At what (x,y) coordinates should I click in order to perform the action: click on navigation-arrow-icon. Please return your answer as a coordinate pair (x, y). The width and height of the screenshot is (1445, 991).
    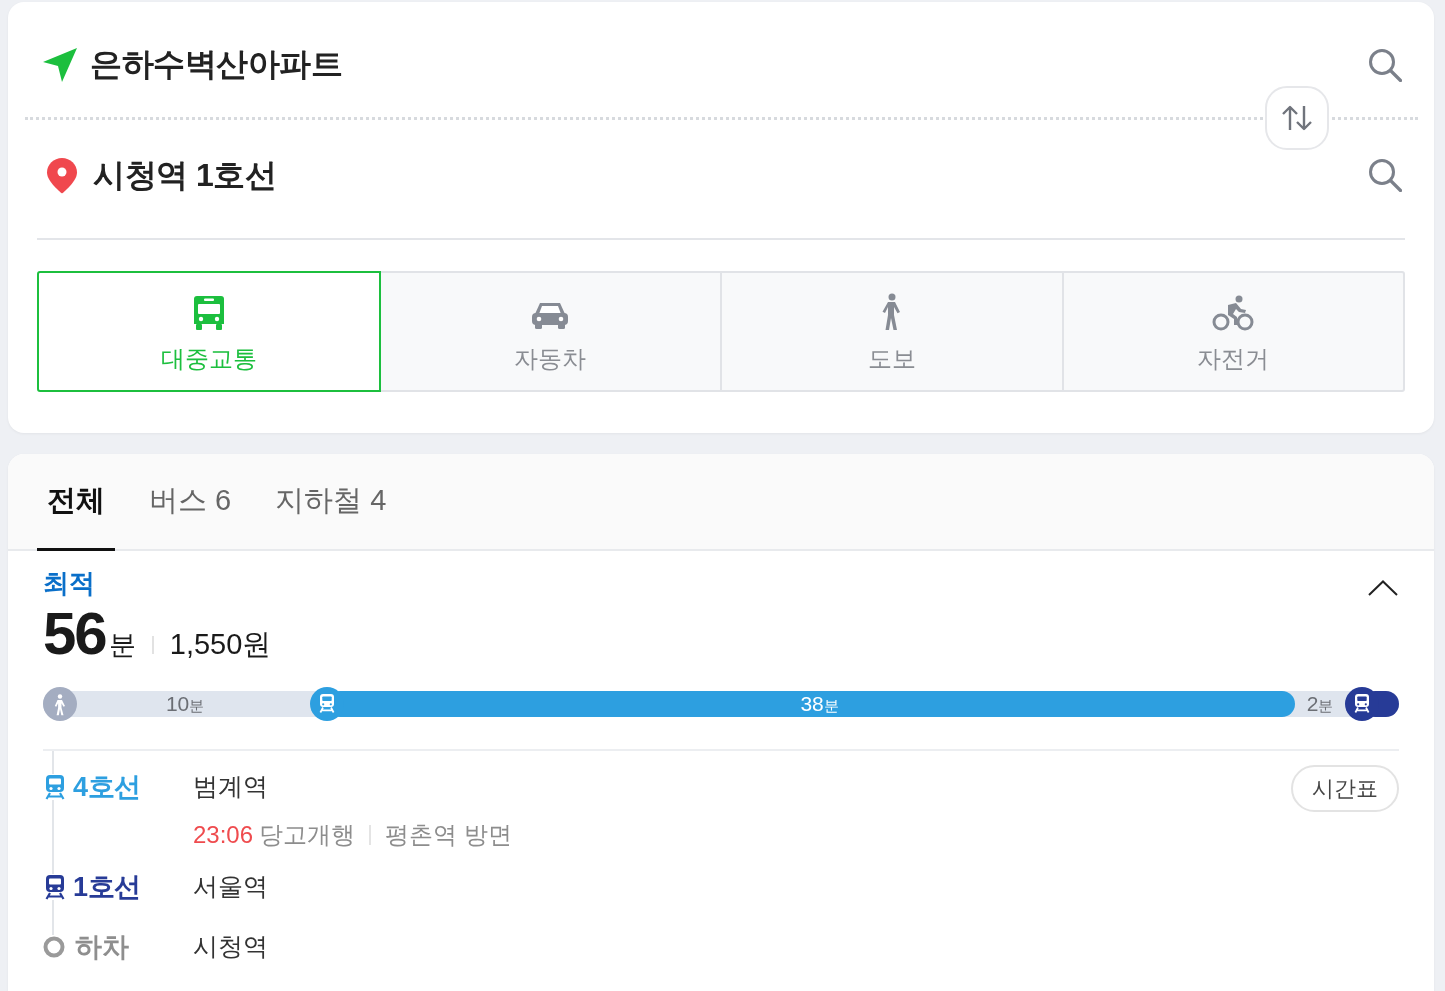
    Looking at the image, I should click on (60, 64).